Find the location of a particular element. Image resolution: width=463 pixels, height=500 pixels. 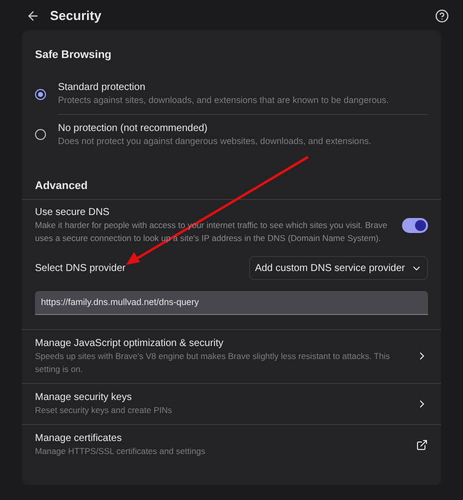

page-title: Security is located at coordinates (76, 16).